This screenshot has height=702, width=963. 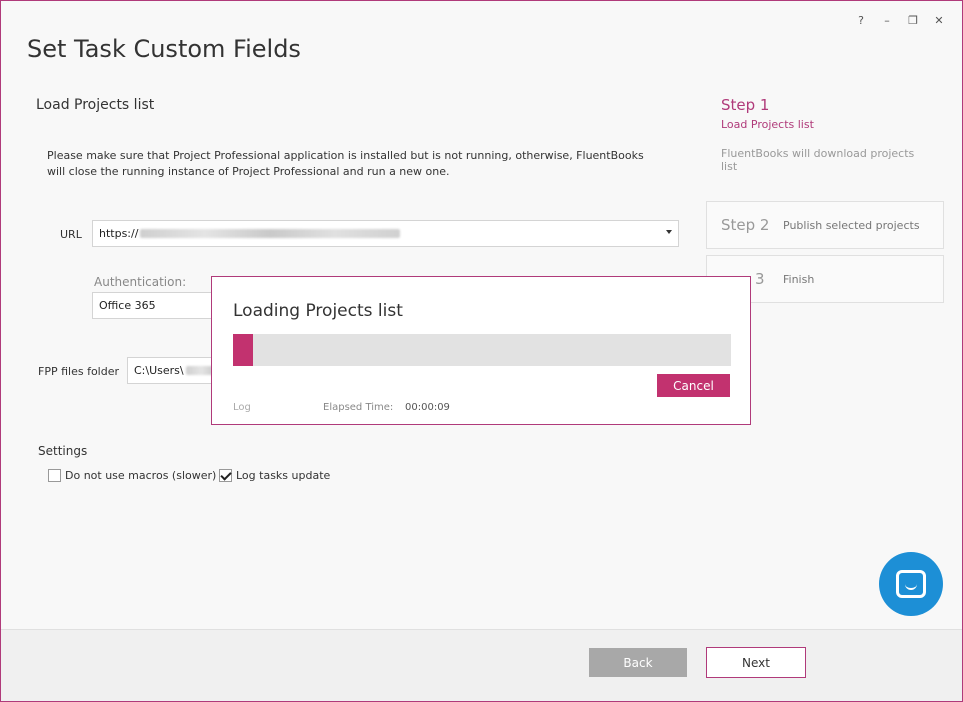 I want to click on fpp-folder-label: FPP files folder, so click(x=79, y=371).